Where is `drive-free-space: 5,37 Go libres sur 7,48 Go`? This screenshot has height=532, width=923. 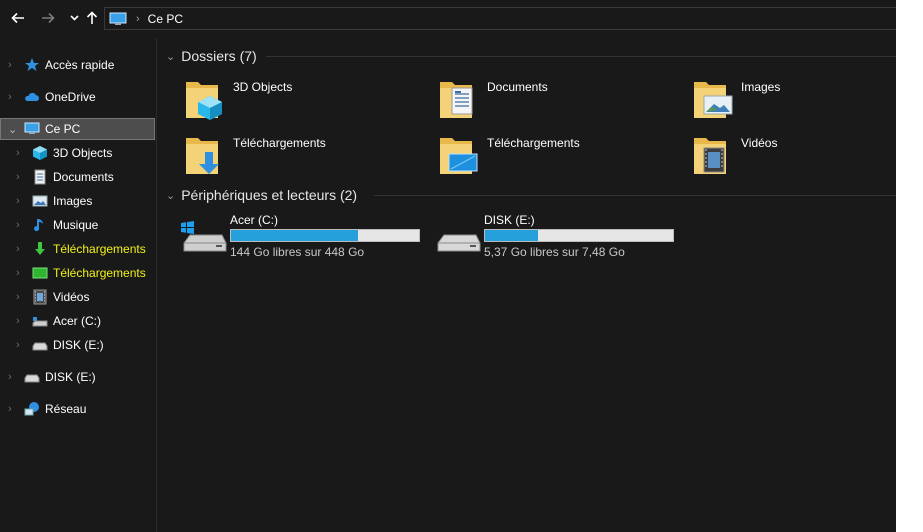 drive-free-space: 5,37 Go libres sur 7,48 Go is located at coordinates (554, 252).